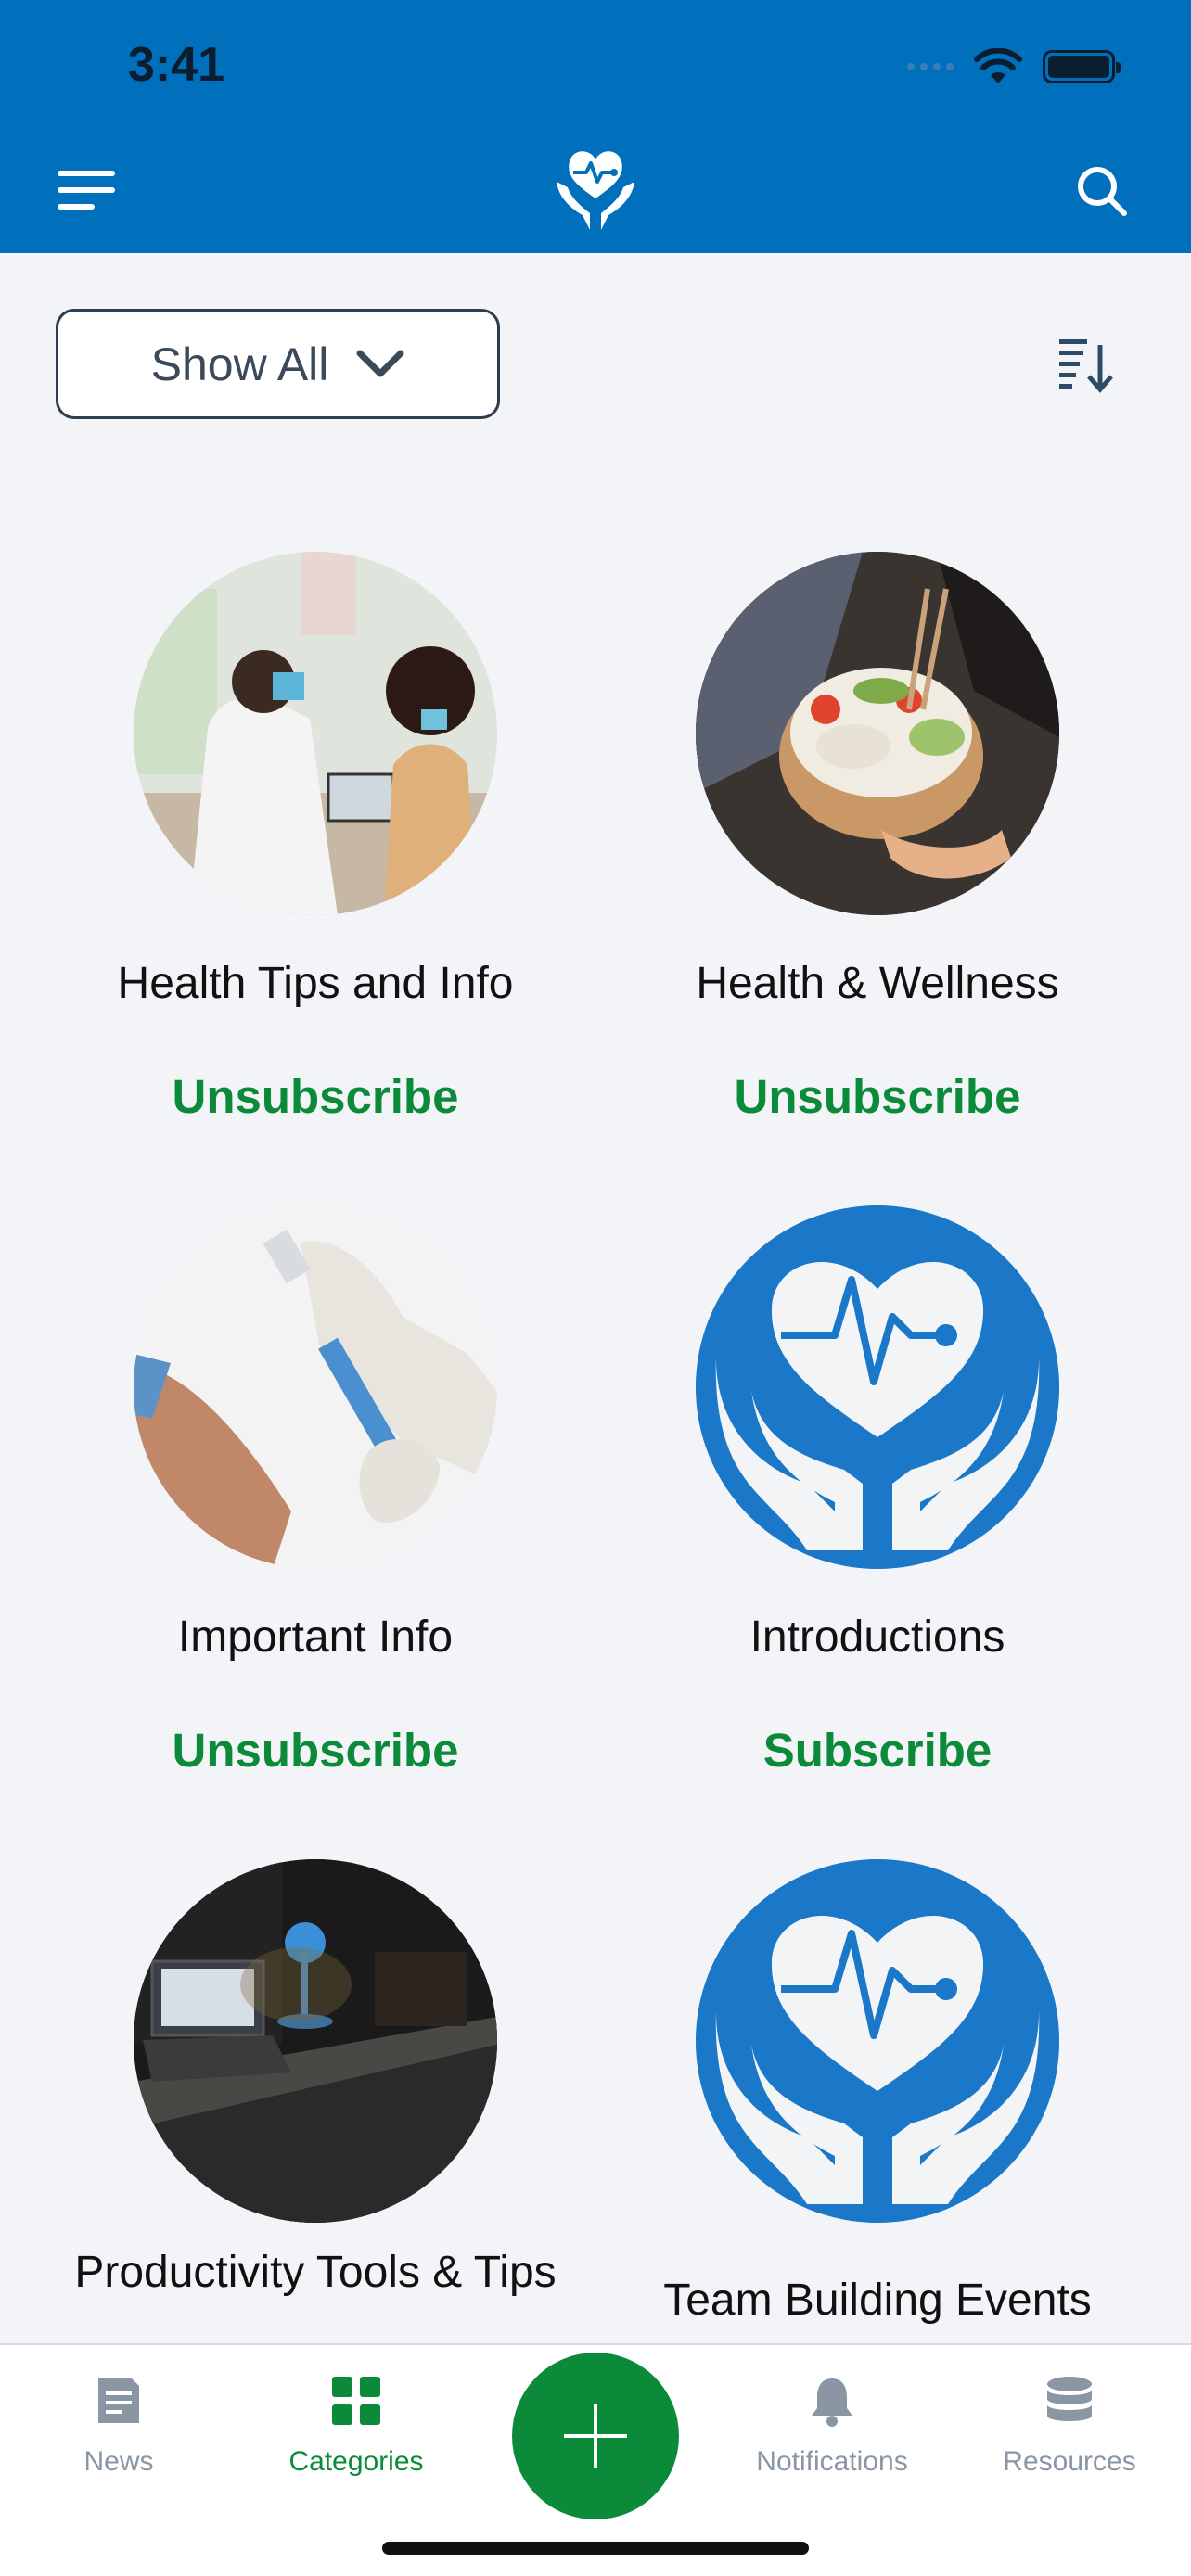  I want to click on tab-label: News, so click(118, 2461).